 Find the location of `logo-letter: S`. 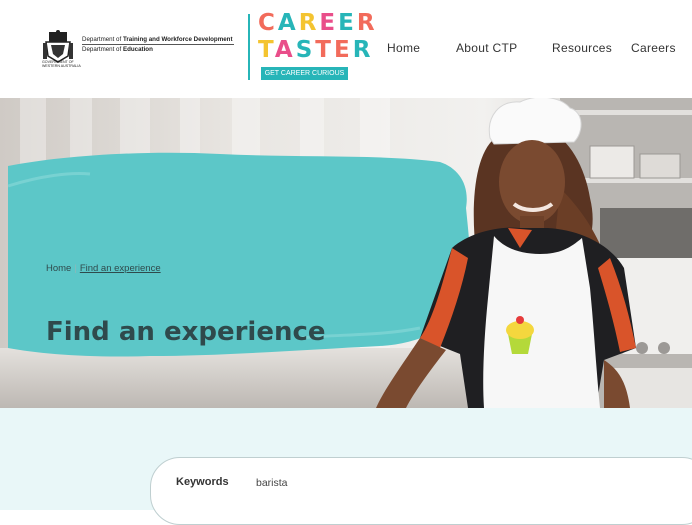

logo-letter: S is located at coordinates (305, 50).